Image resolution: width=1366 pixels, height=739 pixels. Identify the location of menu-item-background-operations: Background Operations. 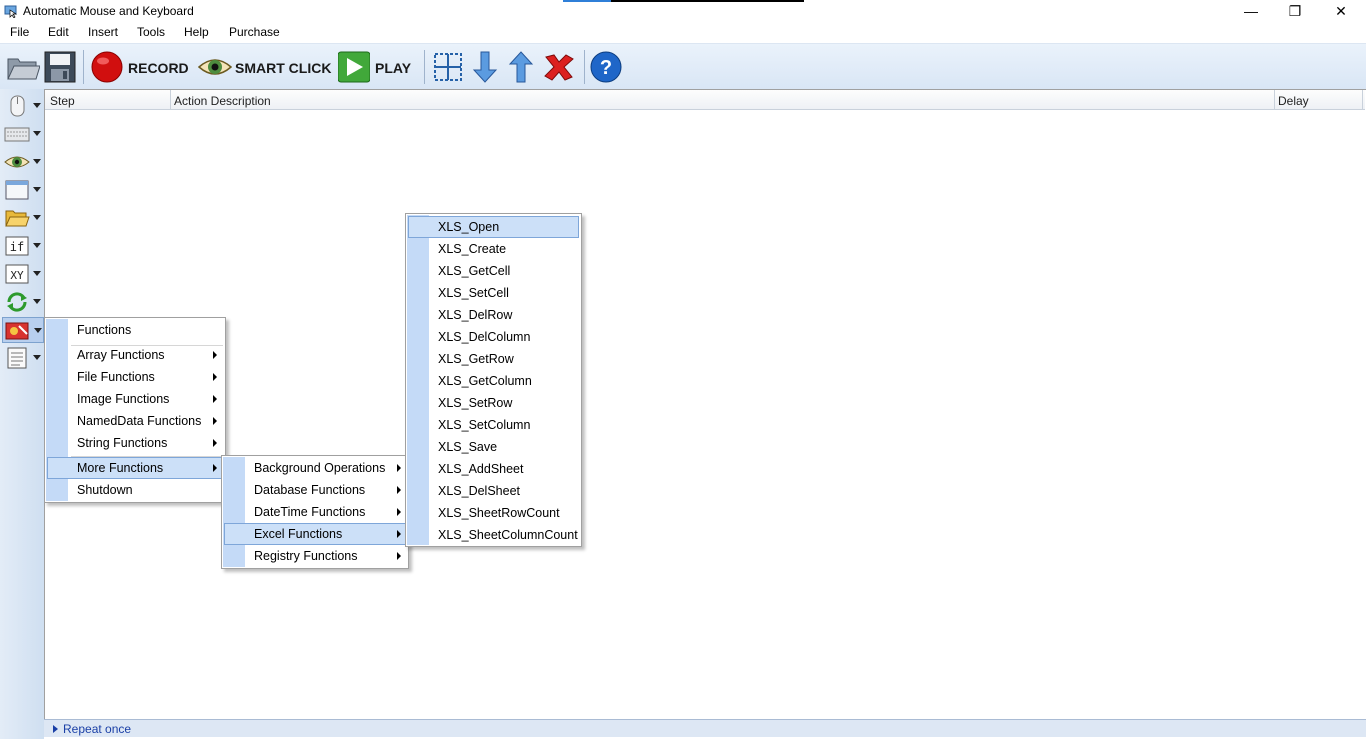
(315, 468).